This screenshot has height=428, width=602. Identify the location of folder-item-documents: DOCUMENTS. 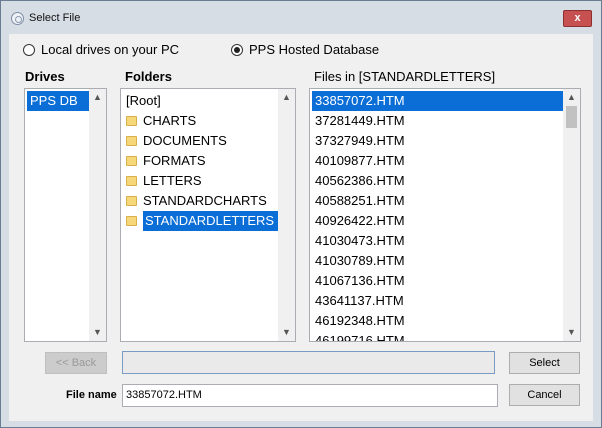
(176, 141).